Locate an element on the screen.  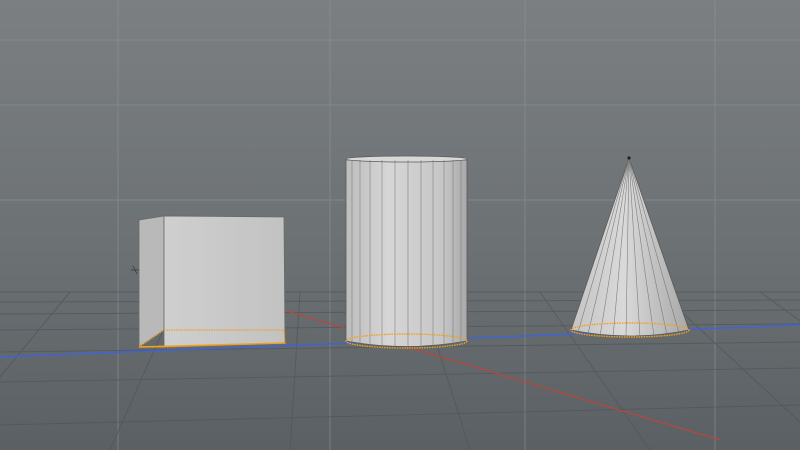
cube-front-face is located at coordinates (224, 281).